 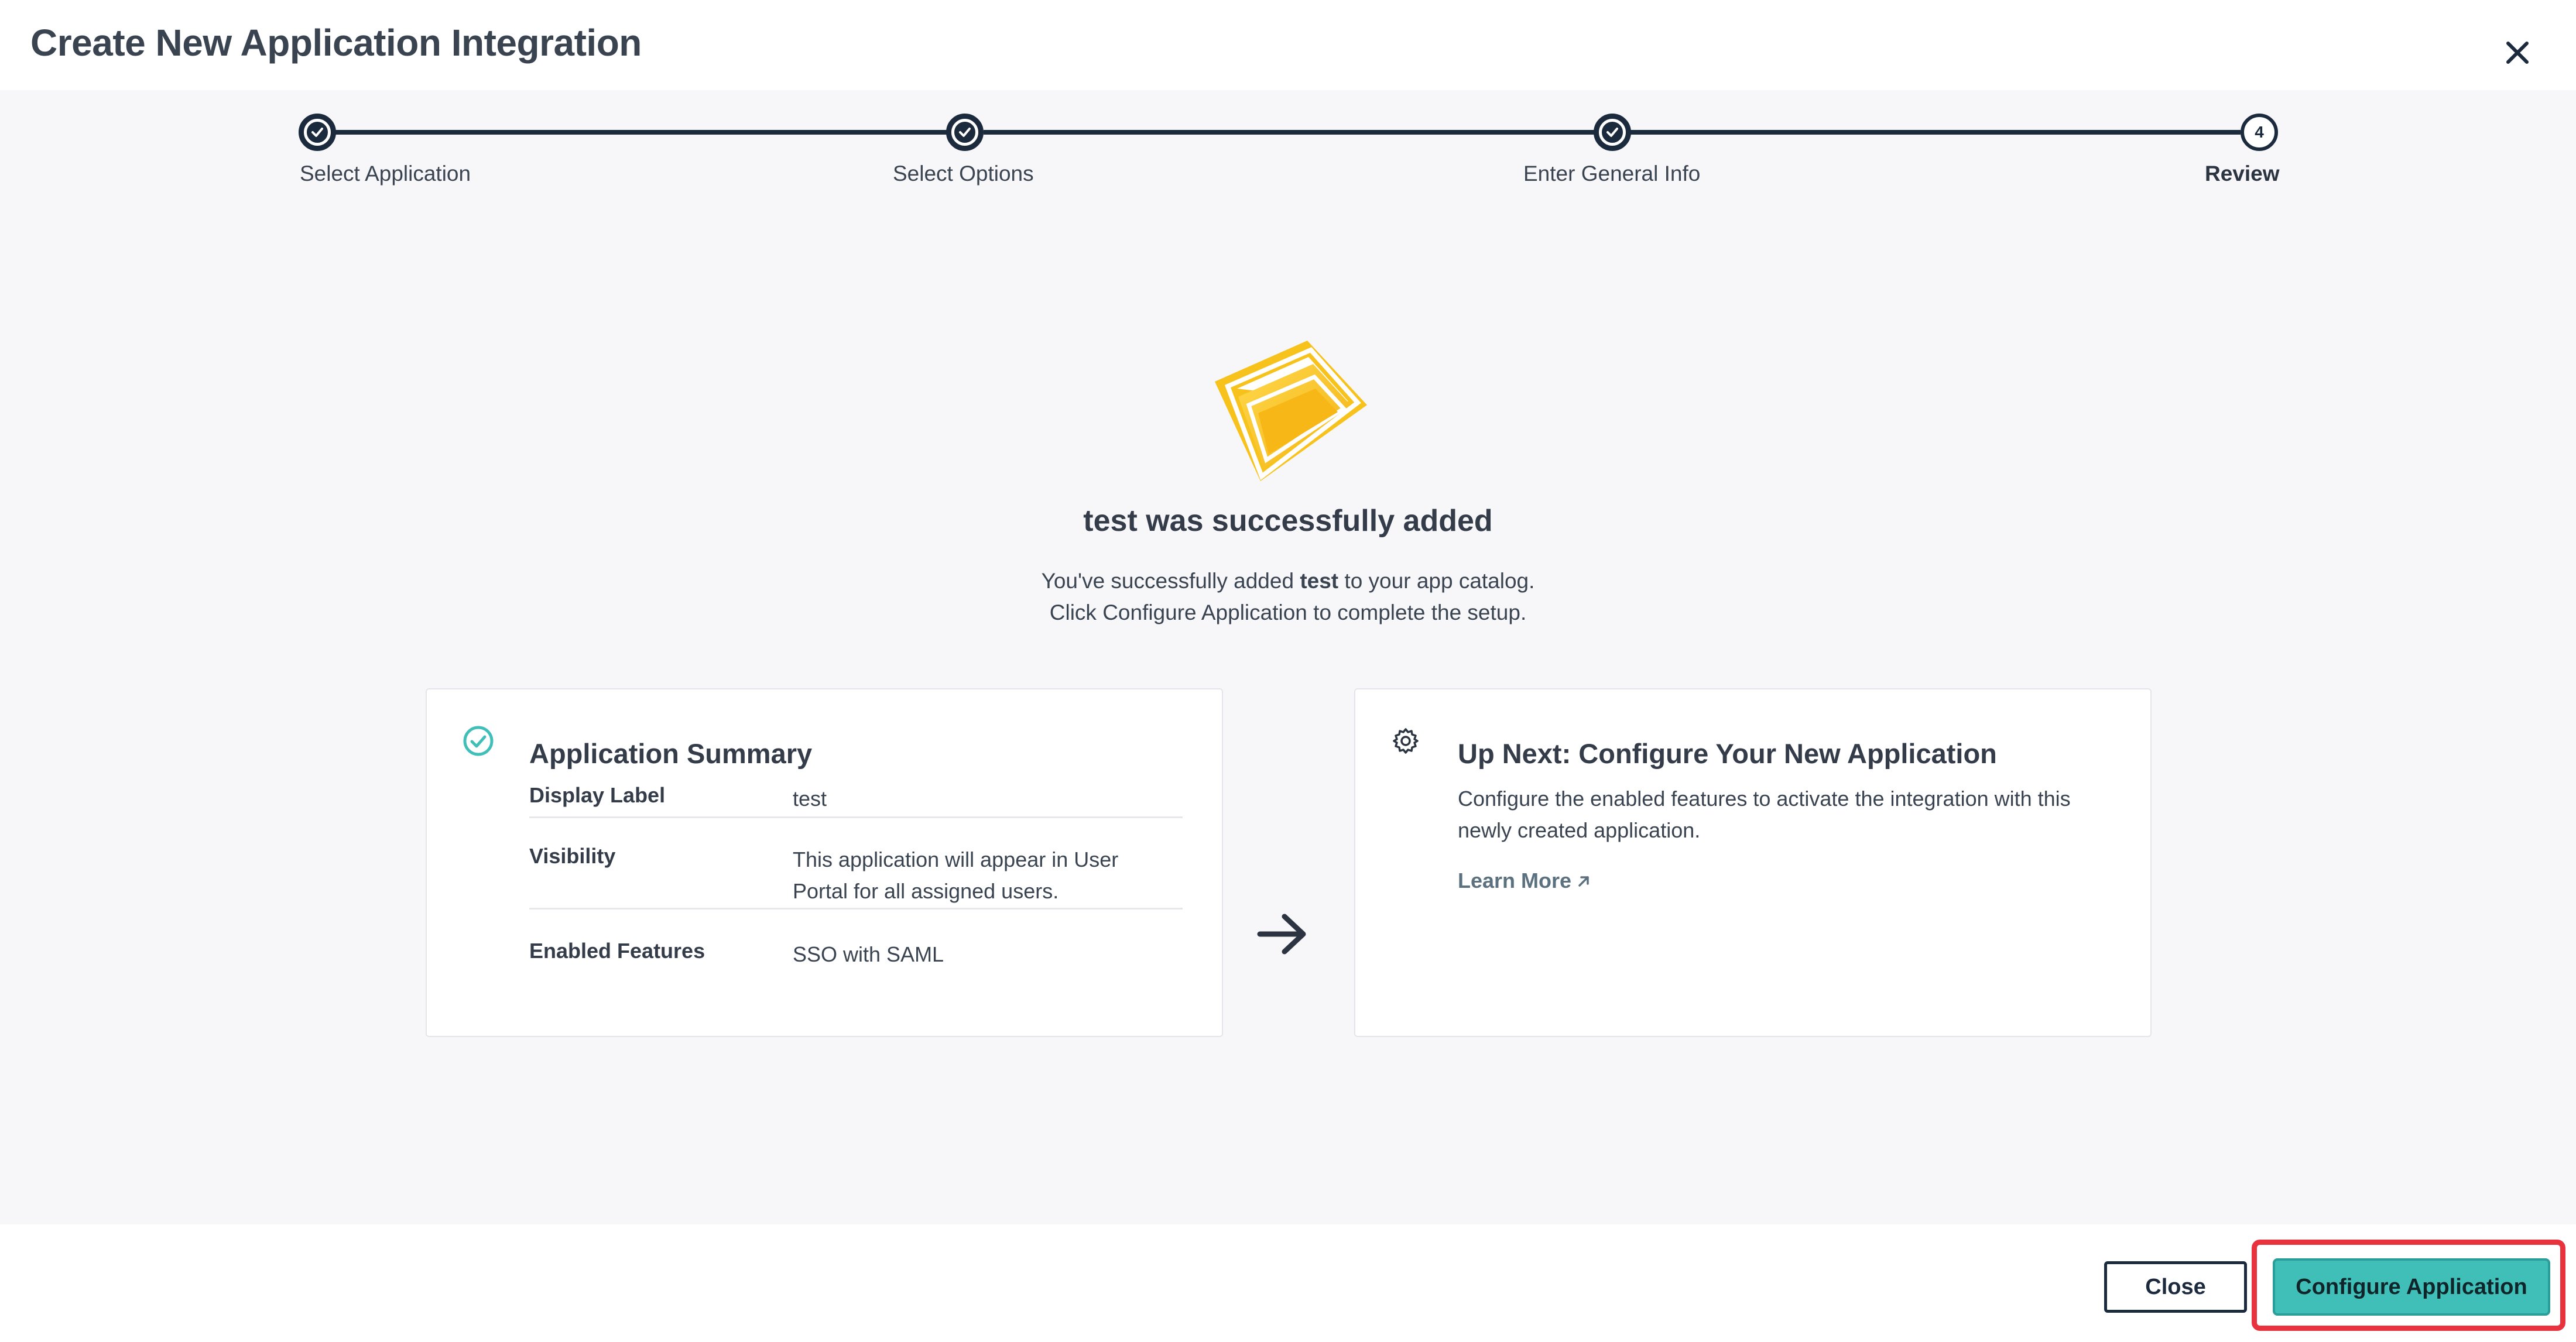 I want to click on step-1-check-icon, so click(x=317, y=132).